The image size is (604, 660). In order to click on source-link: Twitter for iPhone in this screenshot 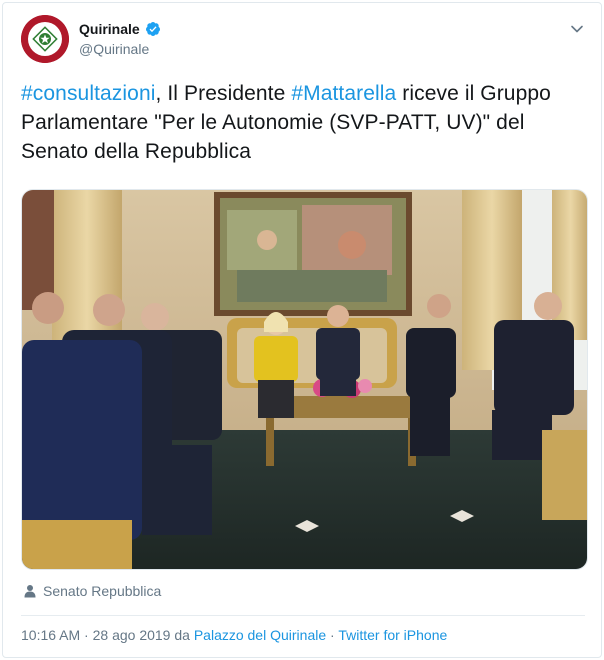, I will do `click(392, 635)`.